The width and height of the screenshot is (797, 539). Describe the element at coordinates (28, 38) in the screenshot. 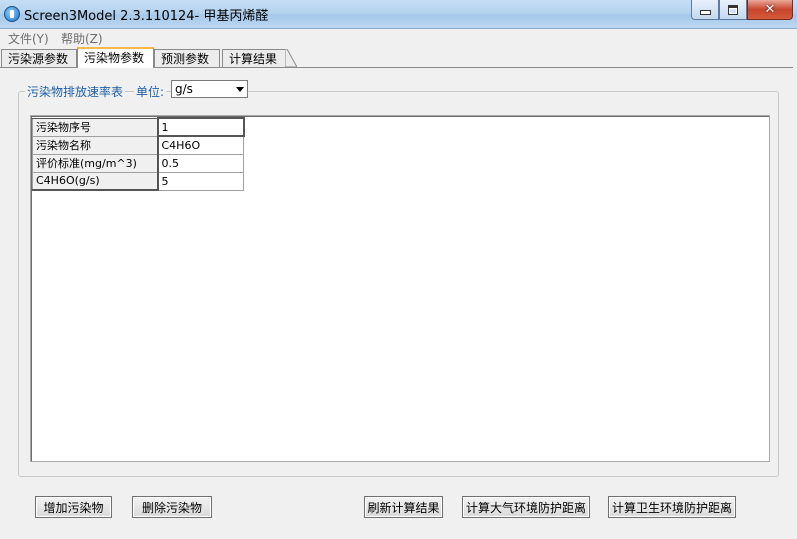

I see `menu-file: 文件(Y)` at that location.